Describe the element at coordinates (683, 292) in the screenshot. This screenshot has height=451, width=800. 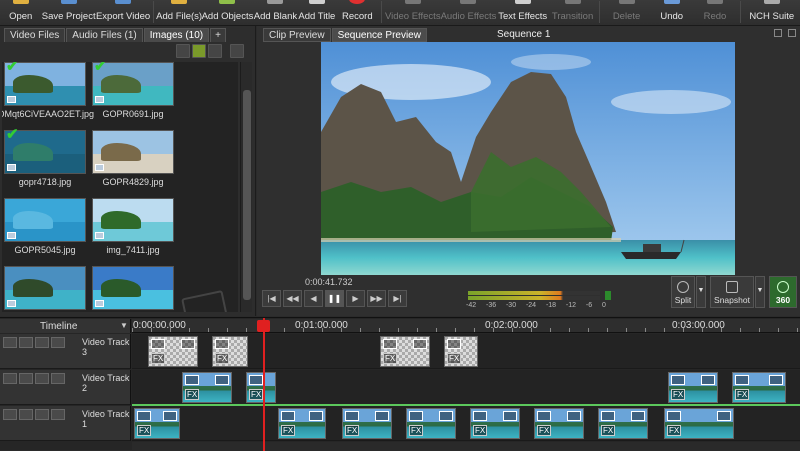
I see `split-button: Split` at that location.